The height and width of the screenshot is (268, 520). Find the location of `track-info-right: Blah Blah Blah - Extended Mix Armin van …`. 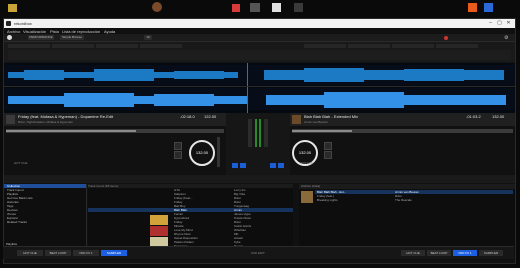

track-info-right: Blah Blah Blah - Extended Mix Armin van … is located at coordinates (402, 119).